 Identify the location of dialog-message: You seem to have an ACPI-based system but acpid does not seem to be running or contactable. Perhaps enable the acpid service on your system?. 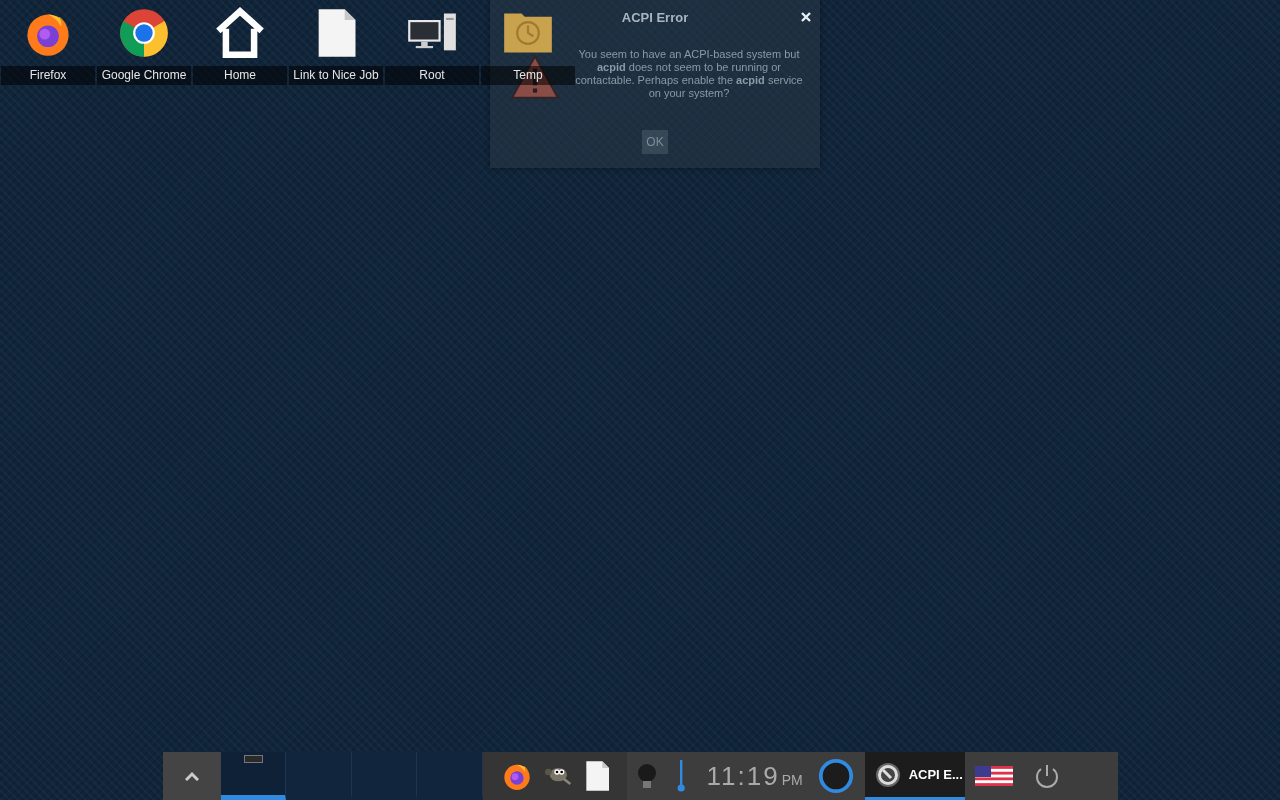
(689, 74).